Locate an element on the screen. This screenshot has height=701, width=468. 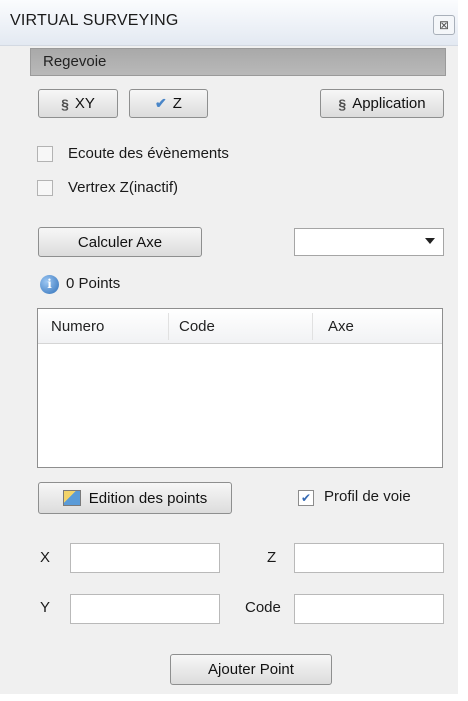
panel-border-right is located at coordinates (463, 350).